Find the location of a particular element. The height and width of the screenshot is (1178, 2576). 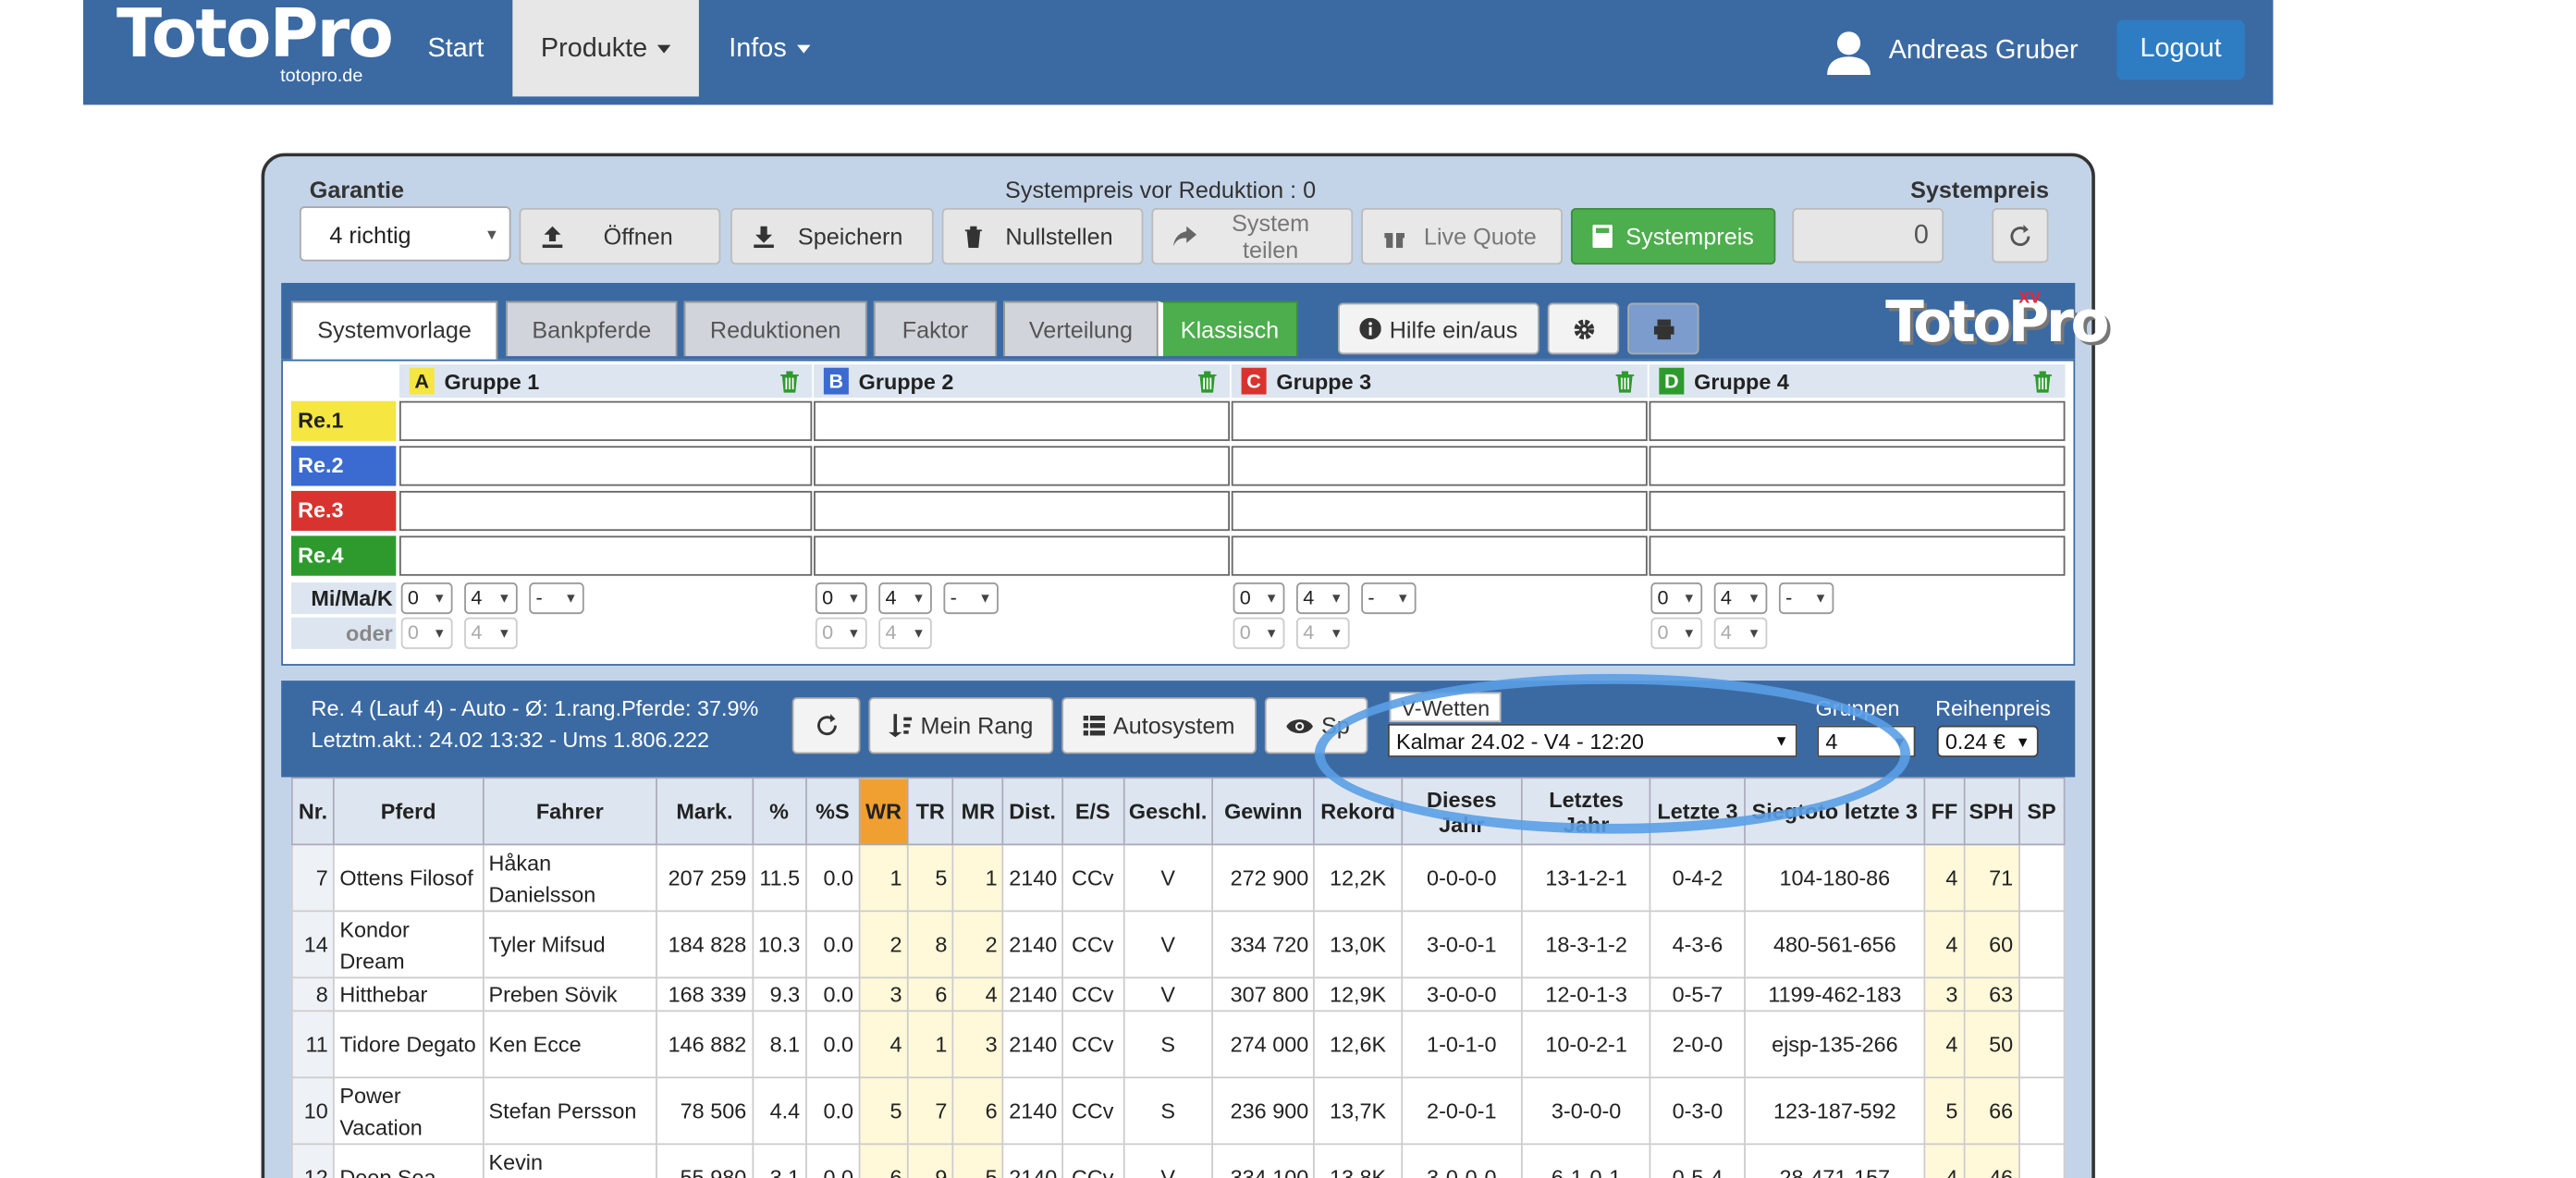

tab-bankpferde: Bankpferde is located at coordinates (592, 329).